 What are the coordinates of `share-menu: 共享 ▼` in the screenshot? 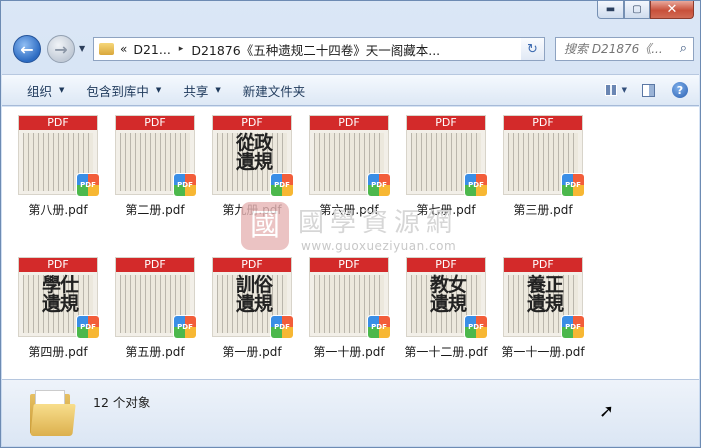 It's located at (201, 90).